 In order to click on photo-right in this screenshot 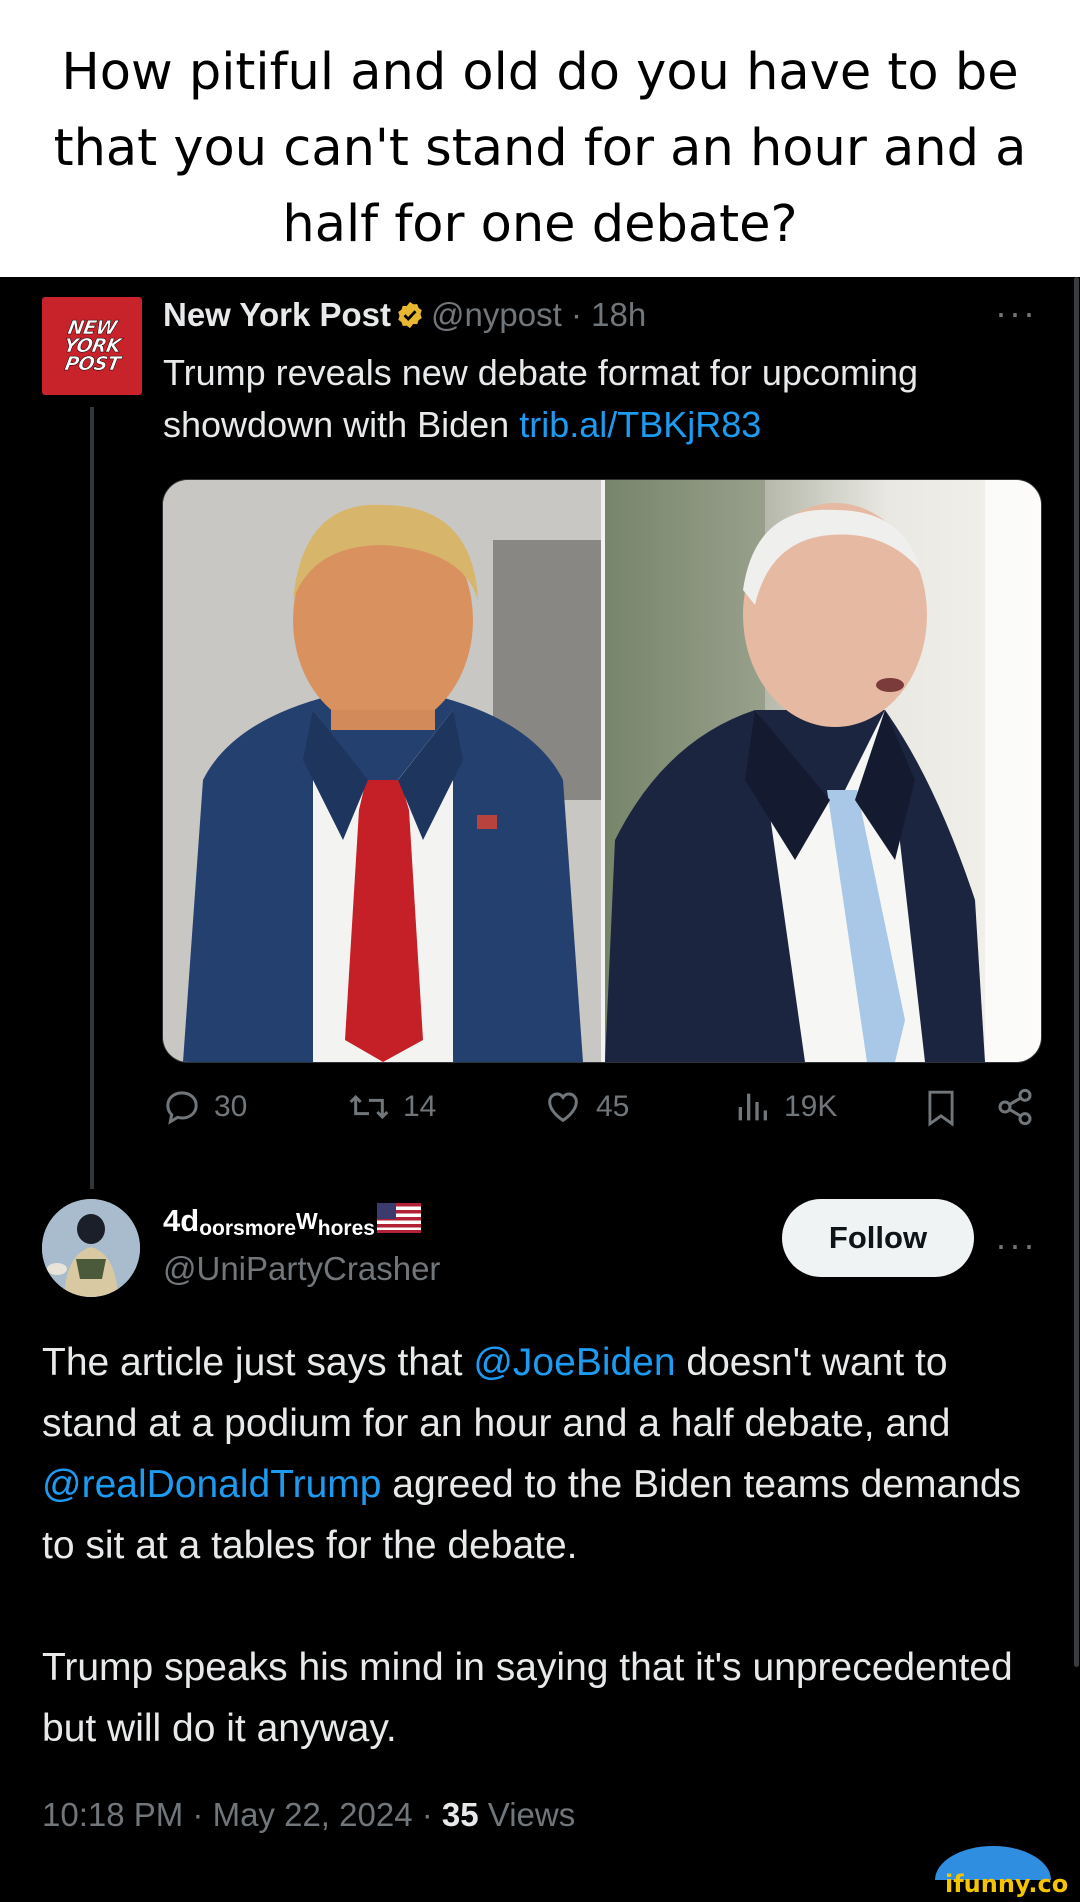, I will do `click(823, 771)`.